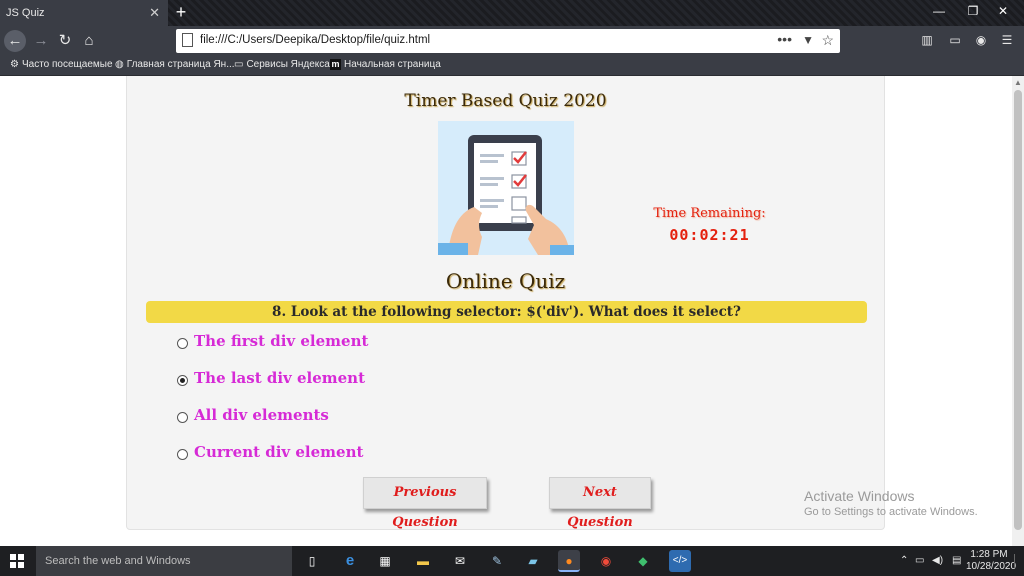 The width and height of the screenshot is (1024, 576). Describe the element at coordinates (423, 561) in the screenshot. I see `file-explorer-icon: ▬` at that location.